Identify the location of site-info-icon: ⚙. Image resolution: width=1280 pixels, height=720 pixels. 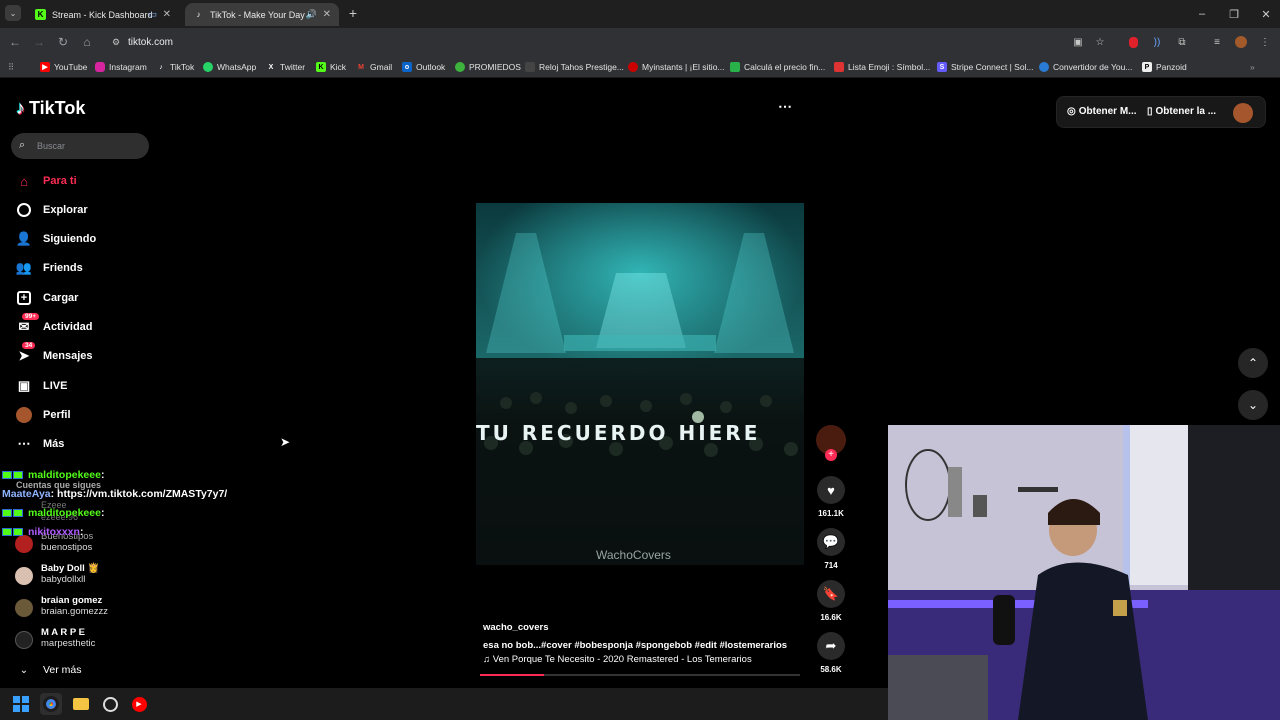
(116, 42).